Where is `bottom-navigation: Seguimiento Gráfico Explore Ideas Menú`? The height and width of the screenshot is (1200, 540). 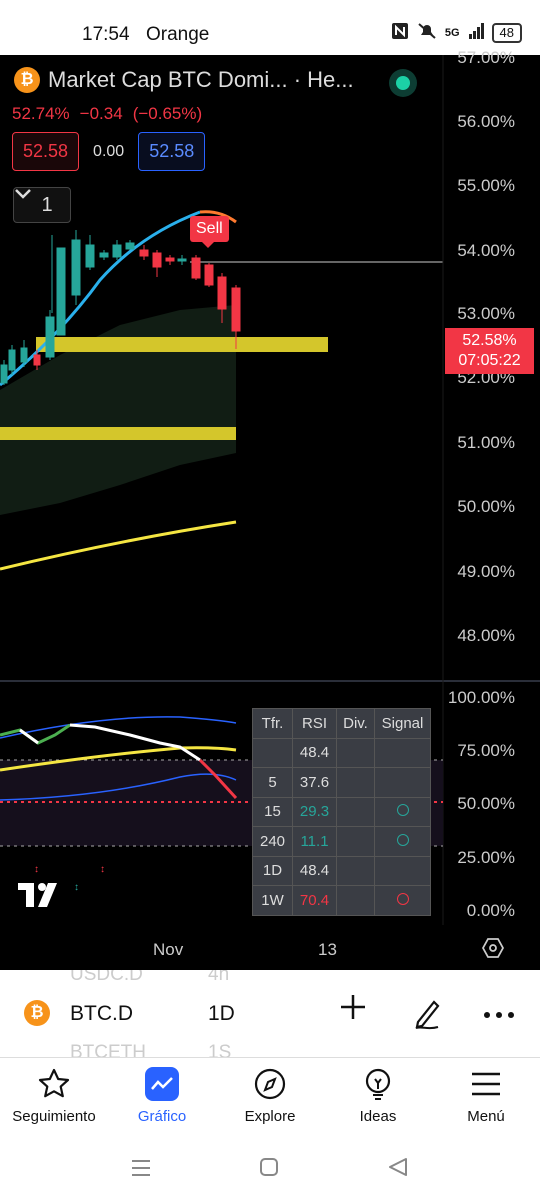 bottom-navigation: Seguimiento Gráfico Explore Ideas Menú is located at coordinates (270, 1097).